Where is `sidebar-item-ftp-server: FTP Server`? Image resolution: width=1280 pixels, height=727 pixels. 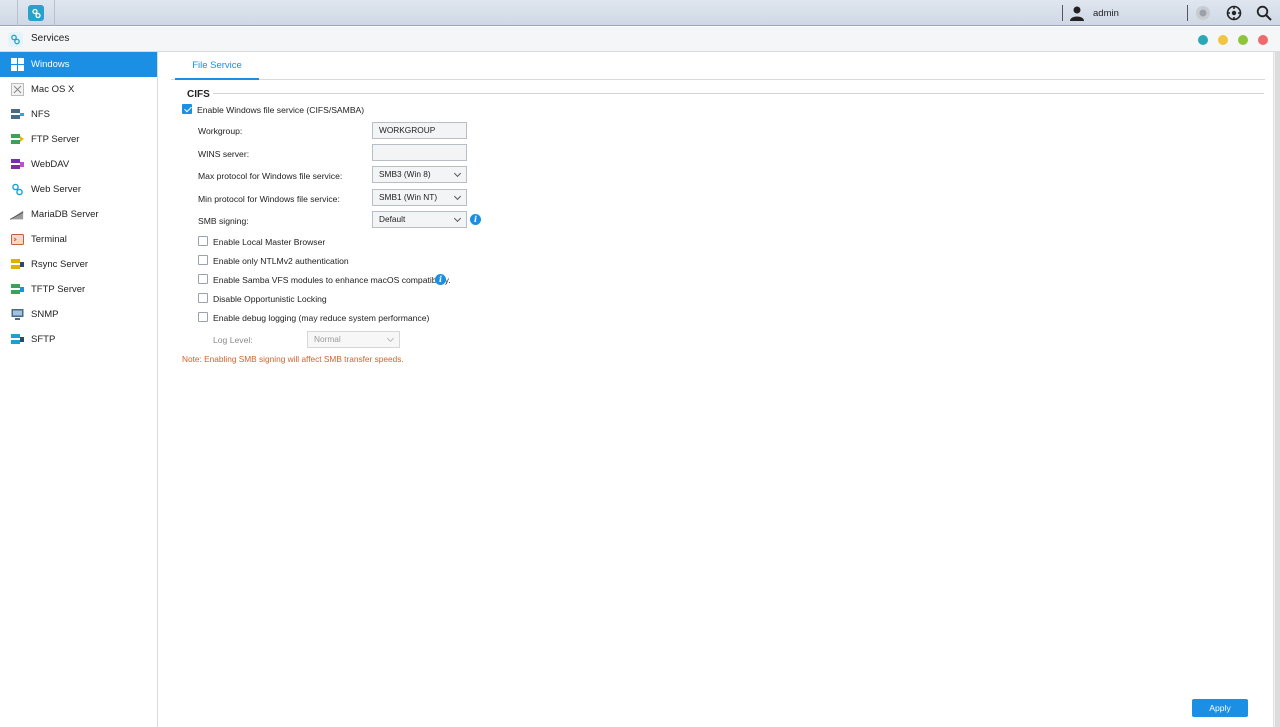 sidebar-item-ftp-server: FTP Server is located at coordinates (78, 139).